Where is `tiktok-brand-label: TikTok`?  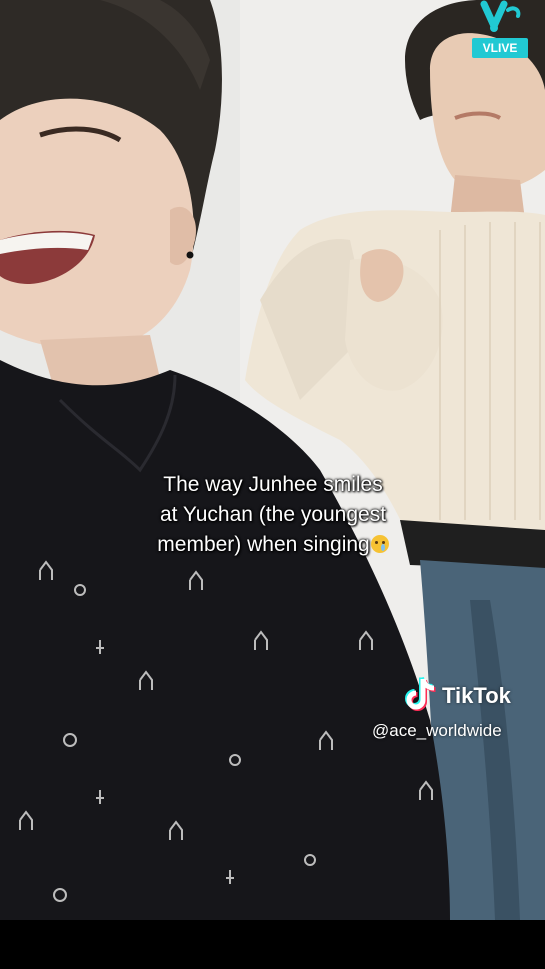 tiktok-brand-label: TikTok is located at coordinates (476, 695).